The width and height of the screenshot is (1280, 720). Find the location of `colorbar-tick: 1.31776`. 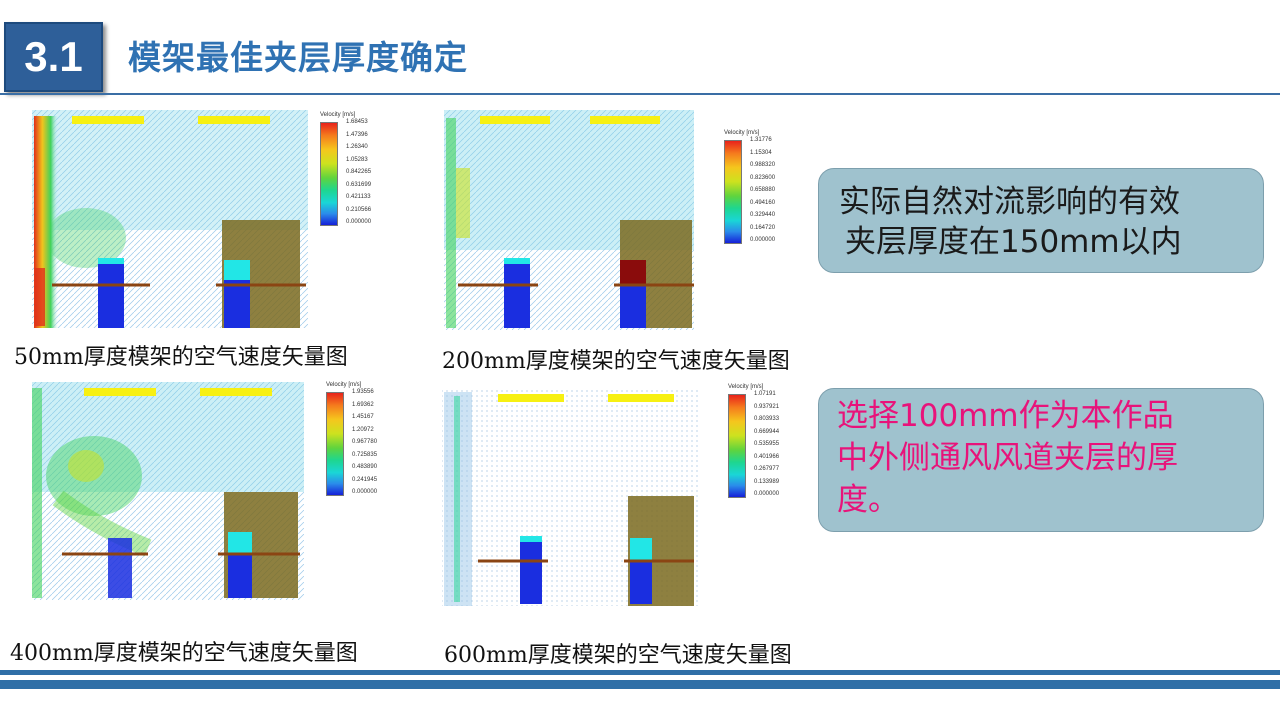

colorbar-tick: 1.31776 is located at coordinates (761, 140).